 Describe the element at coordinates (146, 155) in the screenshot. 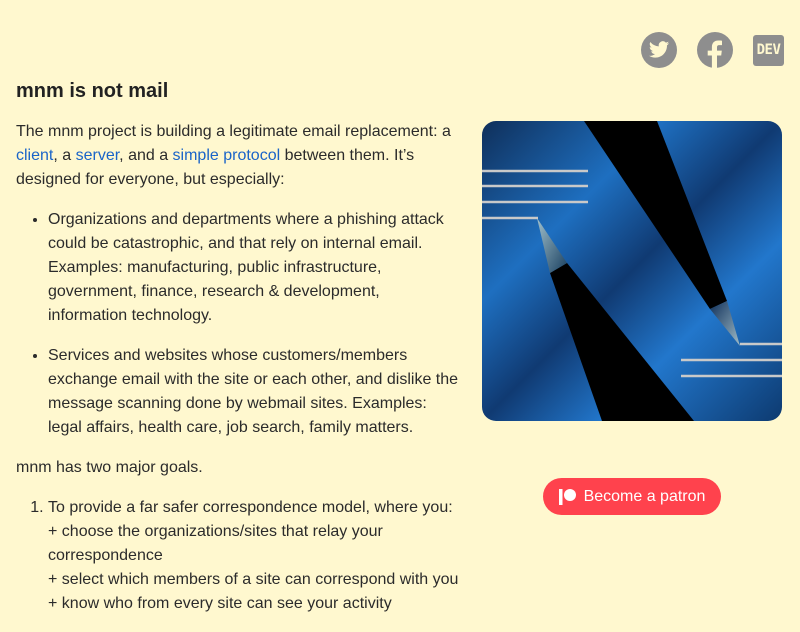

I see `intro-text-3: , and a` at that location.